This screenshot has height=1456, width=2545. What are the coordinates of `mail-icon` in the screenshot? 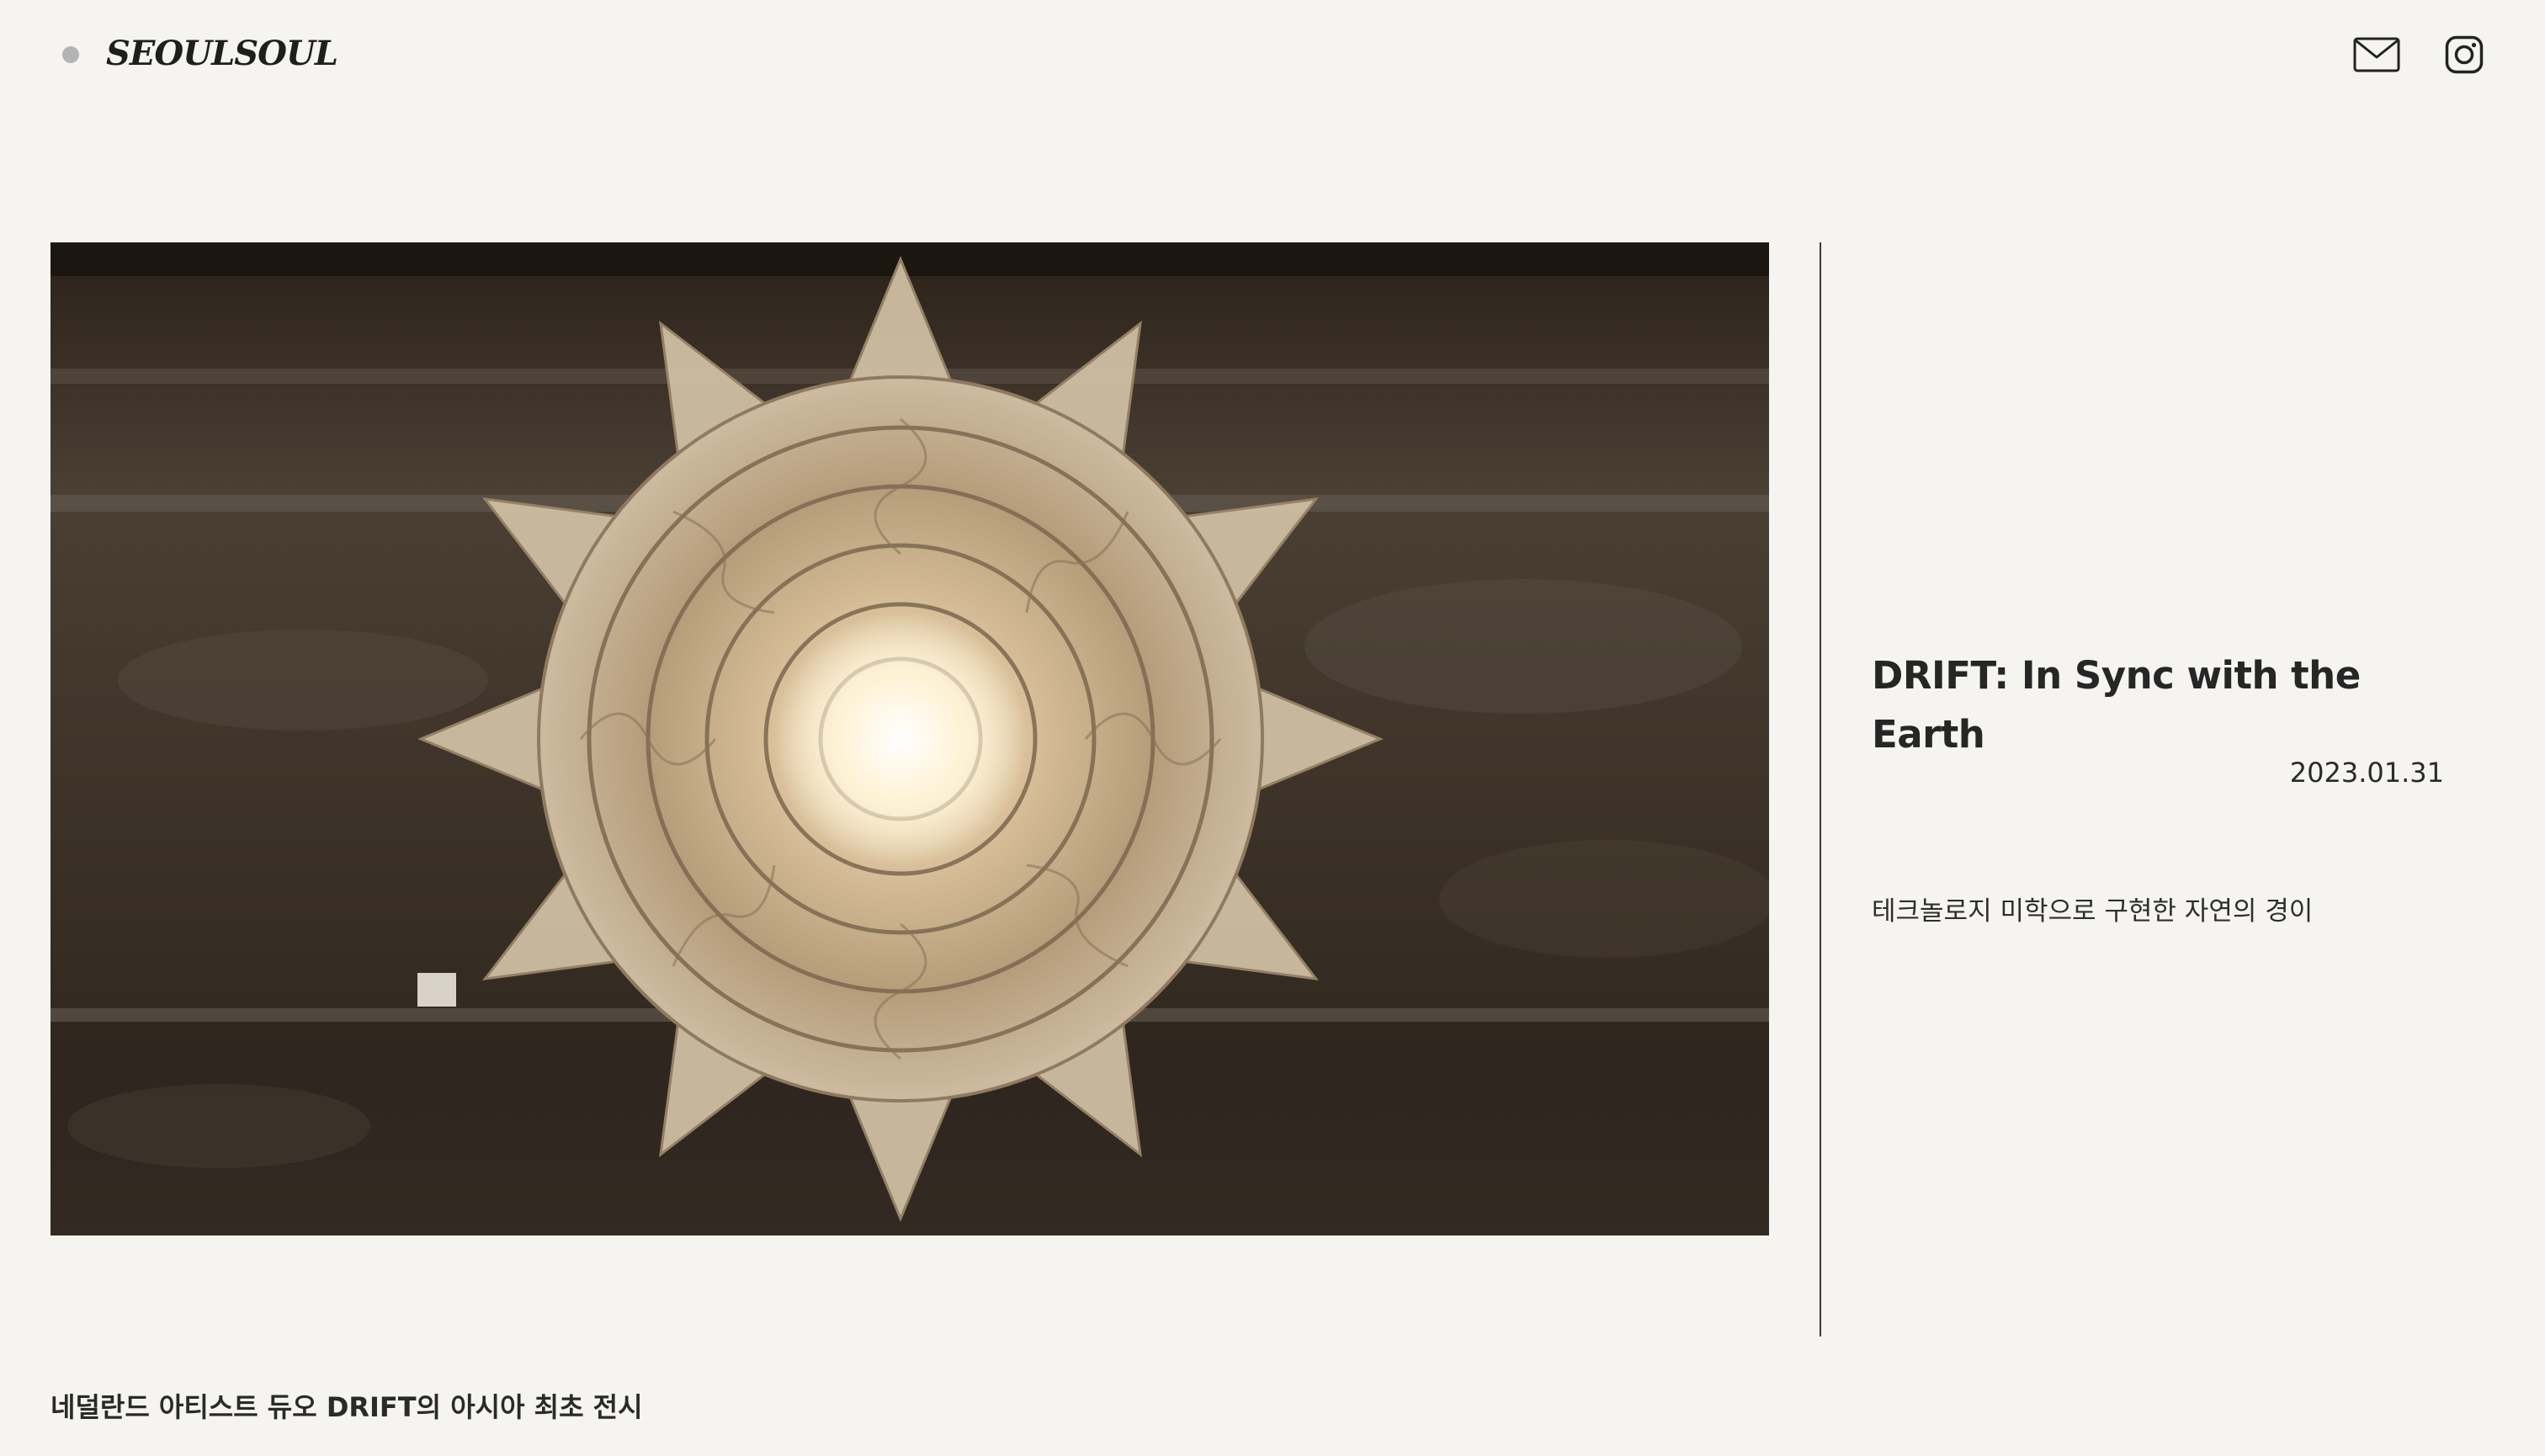 It's located at (2376, 54).